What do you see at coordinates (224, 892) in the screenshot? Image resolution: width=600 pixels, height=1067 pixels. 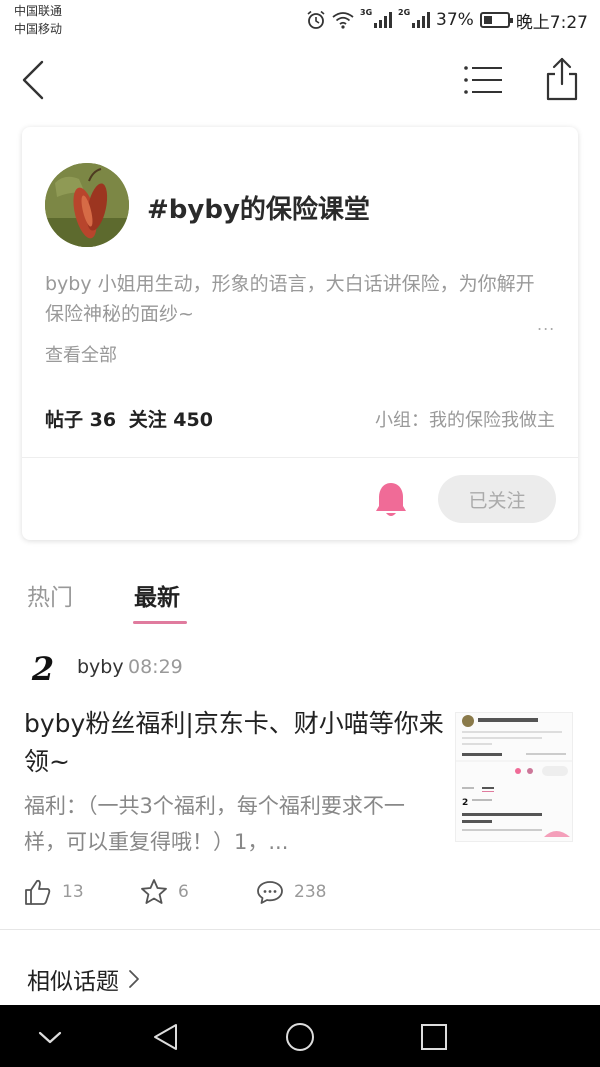 I see `post-actions: 13 6 238` at bounding box center [224, 892].